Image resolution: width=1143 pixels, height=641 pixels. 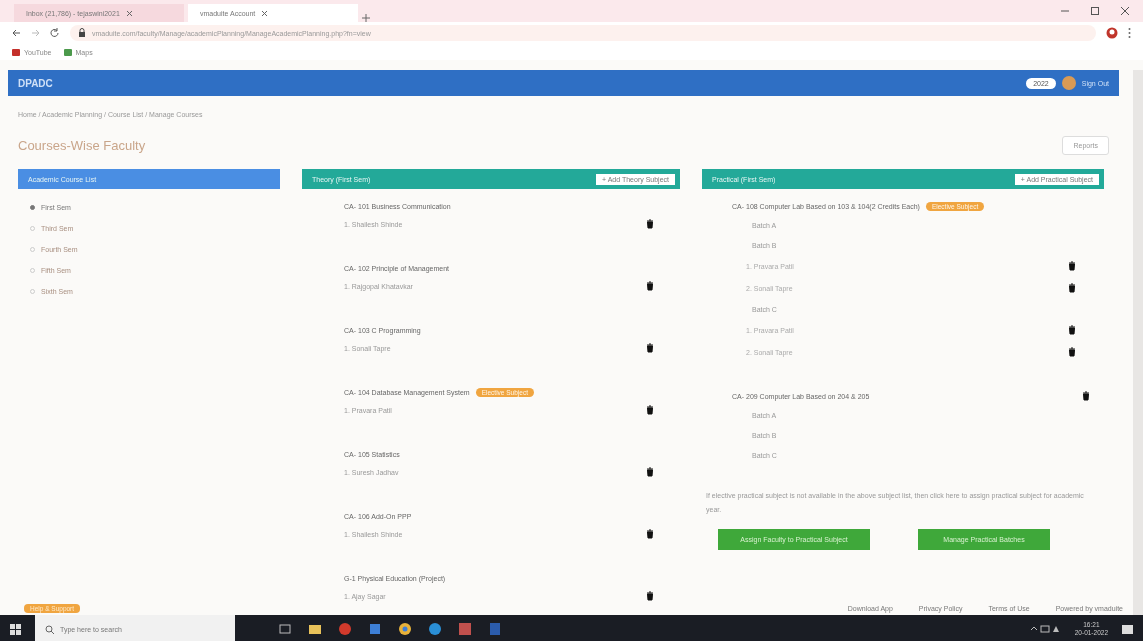 I want to click on notification-icon, so click(x=1127, y=629).